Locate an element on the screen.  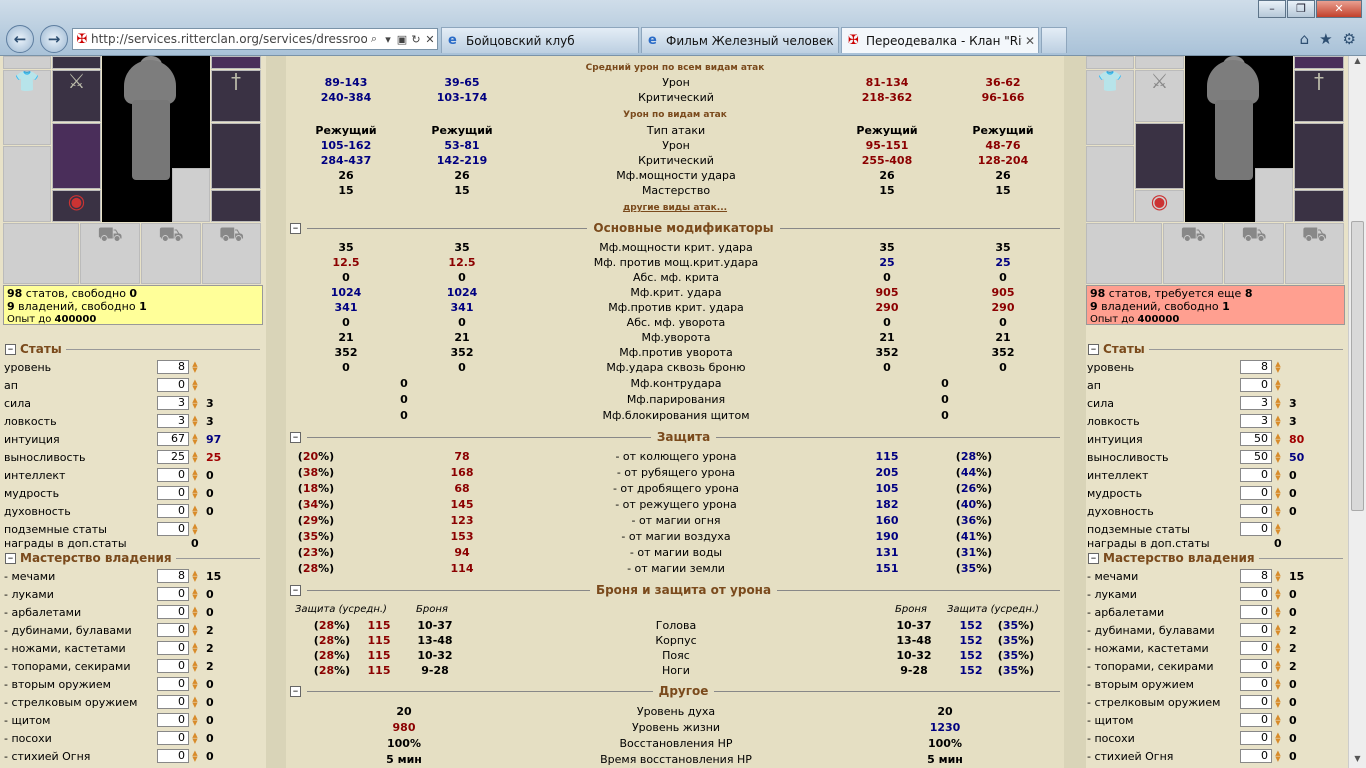
defense-section-header: – Защита is located at coordinates (675, 437).